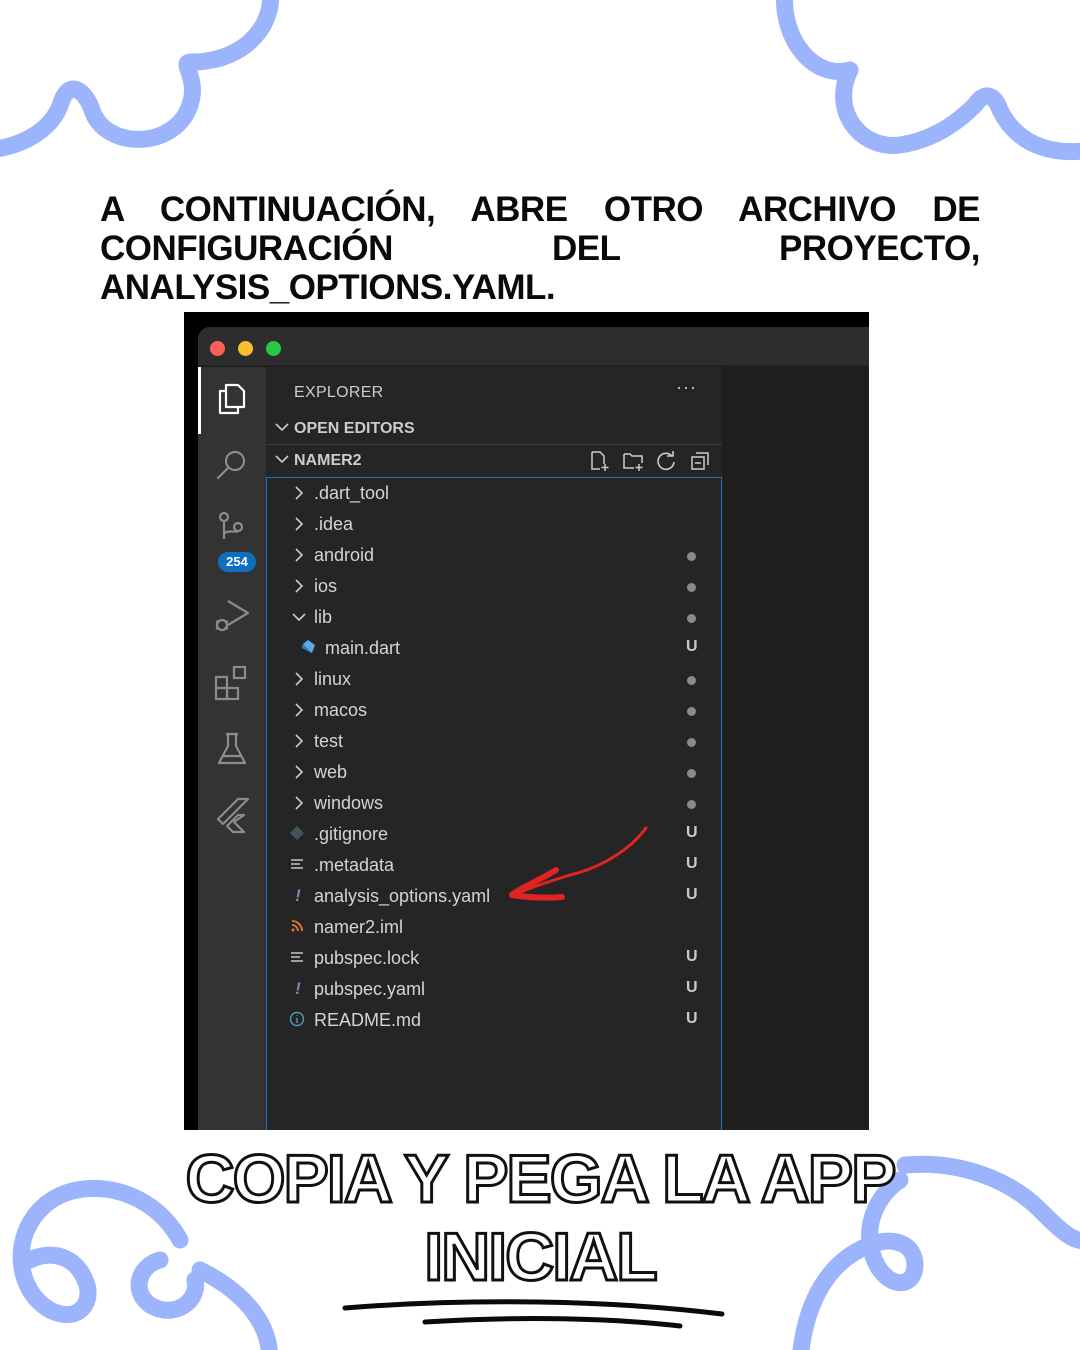  Describe the element at coordinates (323, 617) in the screenshot. I see `file-name: lib` at that location.